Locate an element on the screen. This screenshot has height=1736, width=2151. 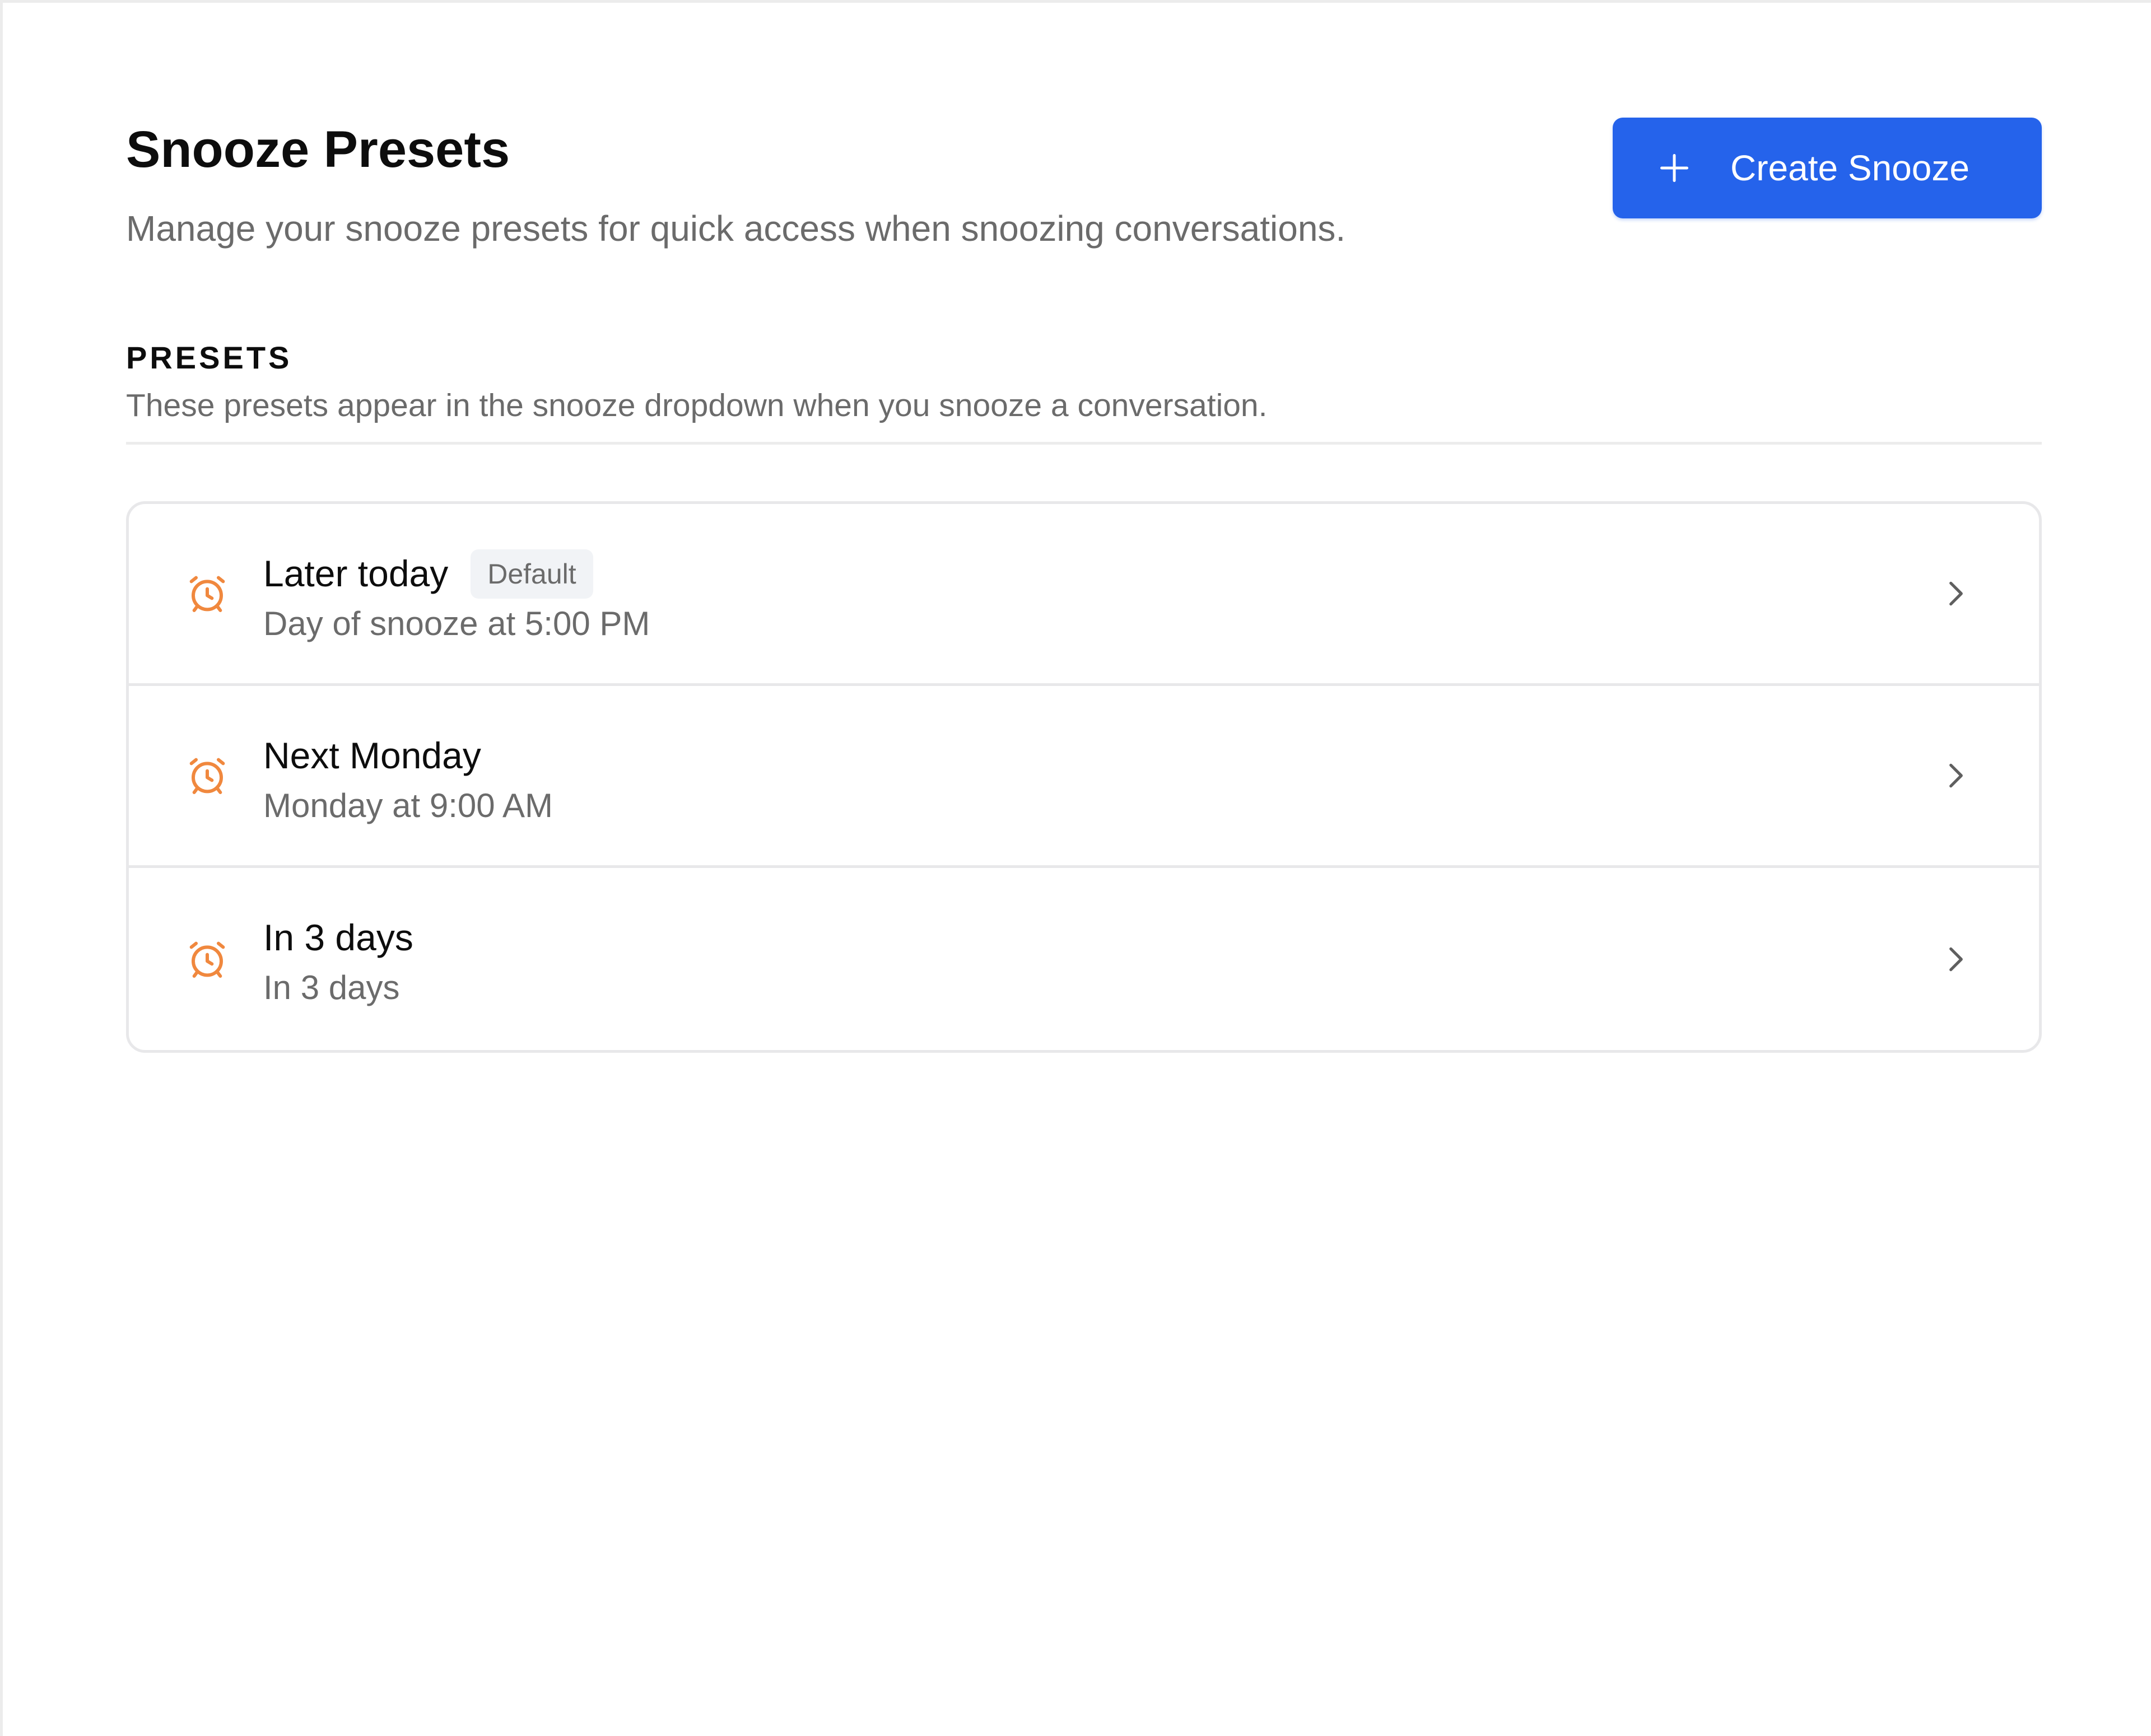
preset-item-next-monday: Next Monday Monday at 9:00 AM is located at coordinates (1084, 777).